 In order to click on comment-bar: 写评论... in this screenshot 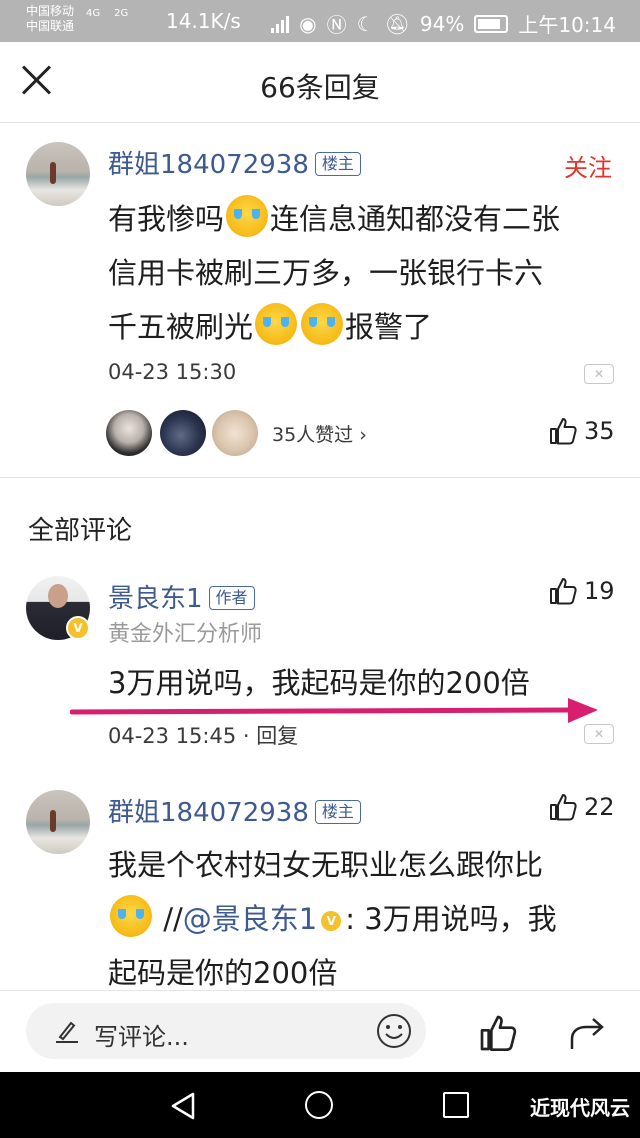, I will do `click(320, 1031)`.